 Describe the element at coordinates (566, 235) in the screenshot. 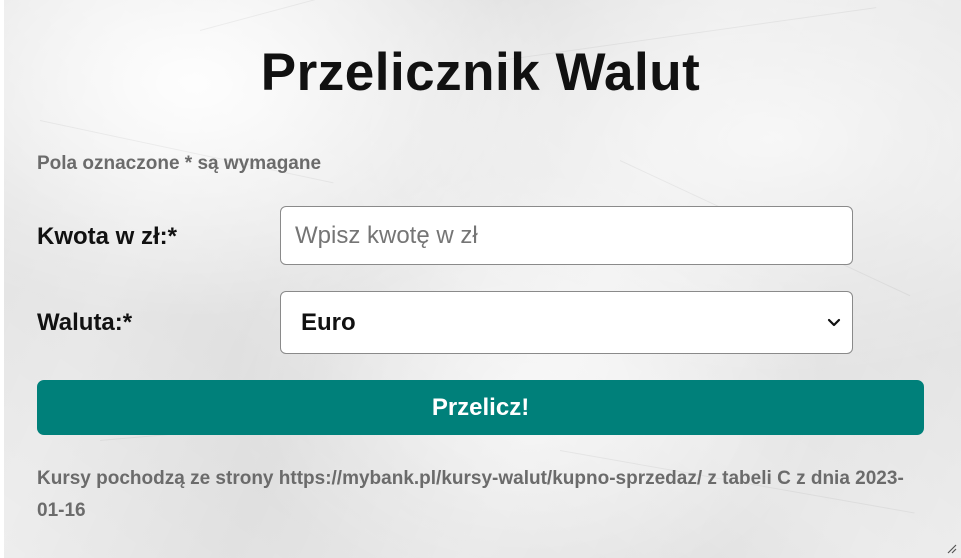

I see `amount-input` at that location.